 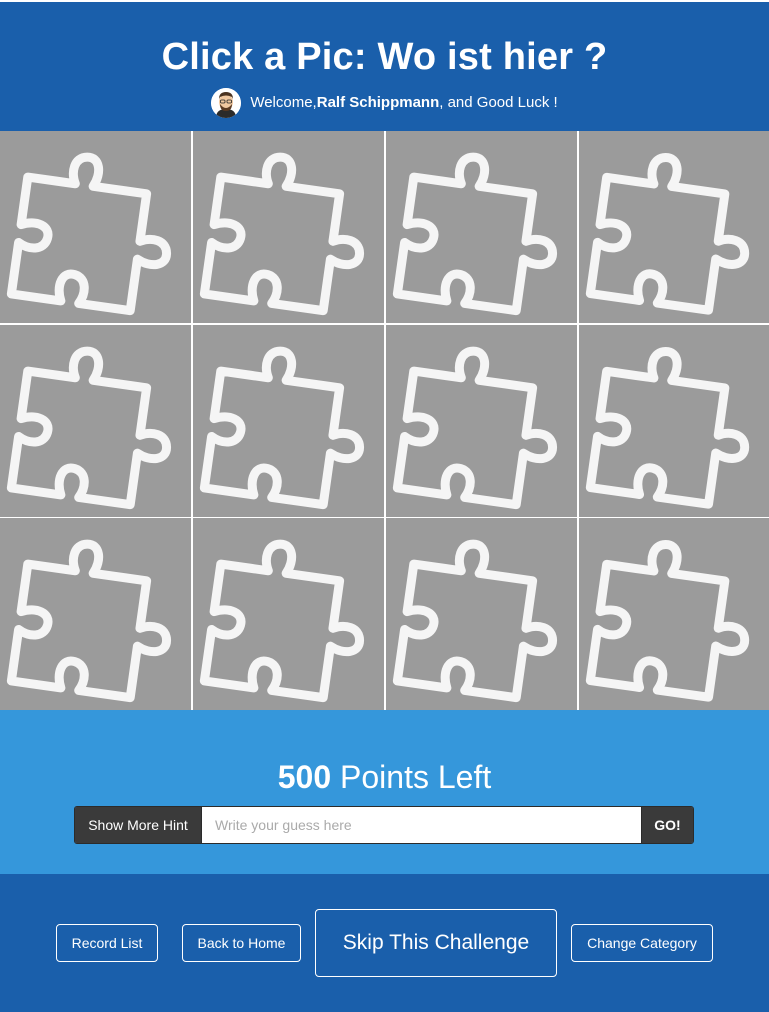 What do you see at coordinates (384, 57) in the screenshot?
I see `page-title: Click a Pic: Wo ist hier ?` at bounding box center [384, 57].